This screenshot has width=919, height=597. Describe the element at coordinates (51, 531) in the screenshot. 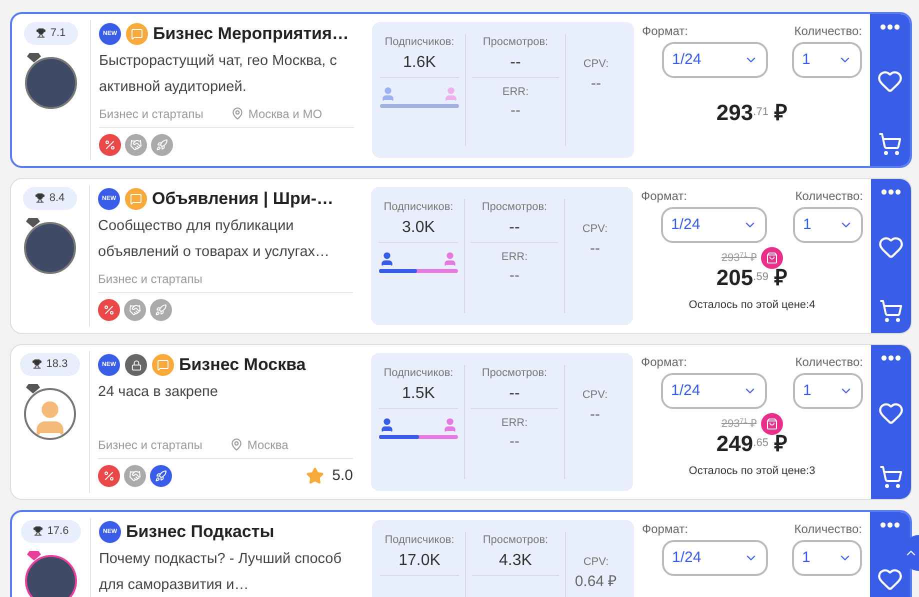

I see `rating-chip: 17.6` at that location.